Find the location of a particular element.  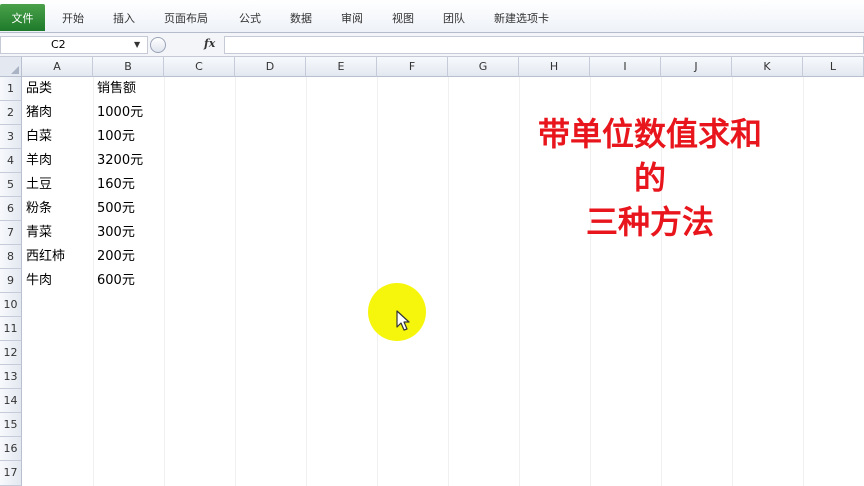

column-header-j: J is located at coordinates (696, 67).